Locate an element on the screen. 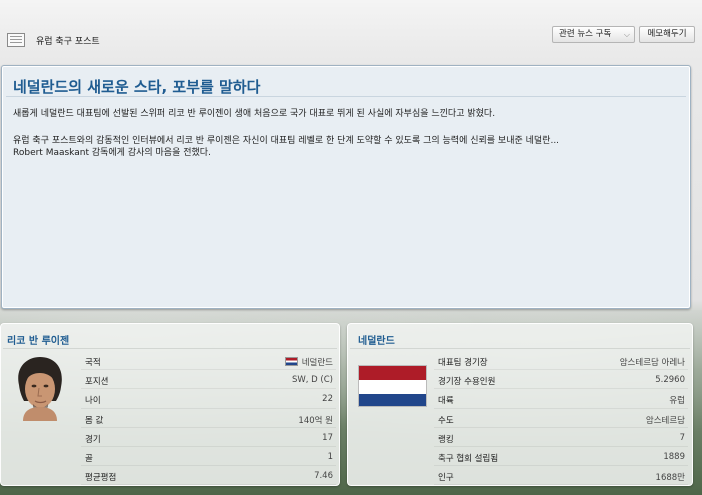 The height and width of the screenshot is (495, 702). article-title: 네덜란드의 새로운 스타, 포부를 말하다 is located at coordinates (137, 87).